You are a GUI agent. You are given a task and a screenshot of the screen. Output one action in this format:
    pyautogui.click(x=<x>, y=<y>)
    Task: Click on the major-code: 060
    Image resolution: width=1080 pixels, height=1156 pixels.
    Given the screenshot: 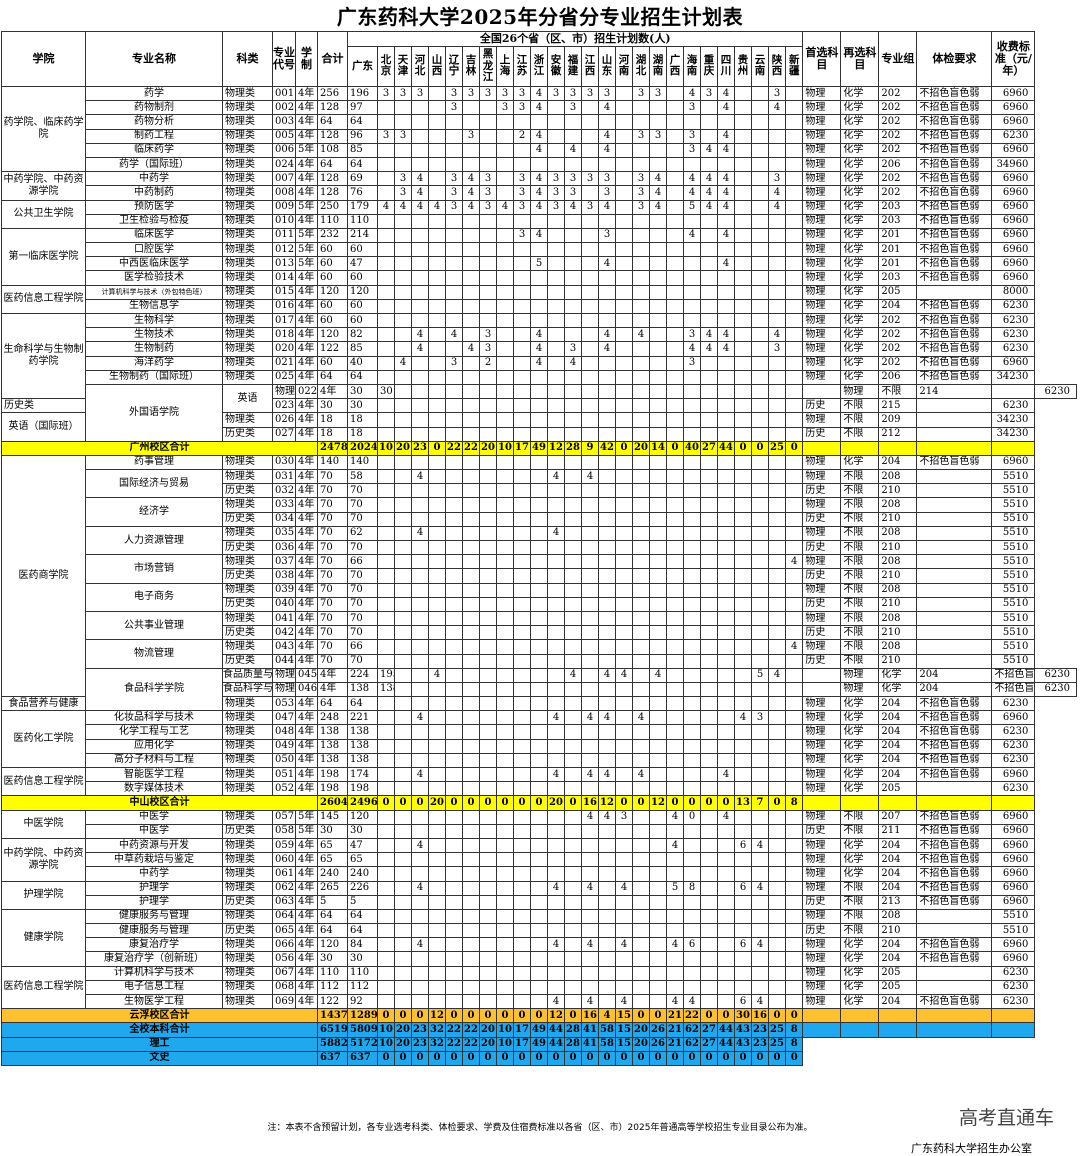 What is the action you would take?
    pyautogui.click(x=284, y=860)
    